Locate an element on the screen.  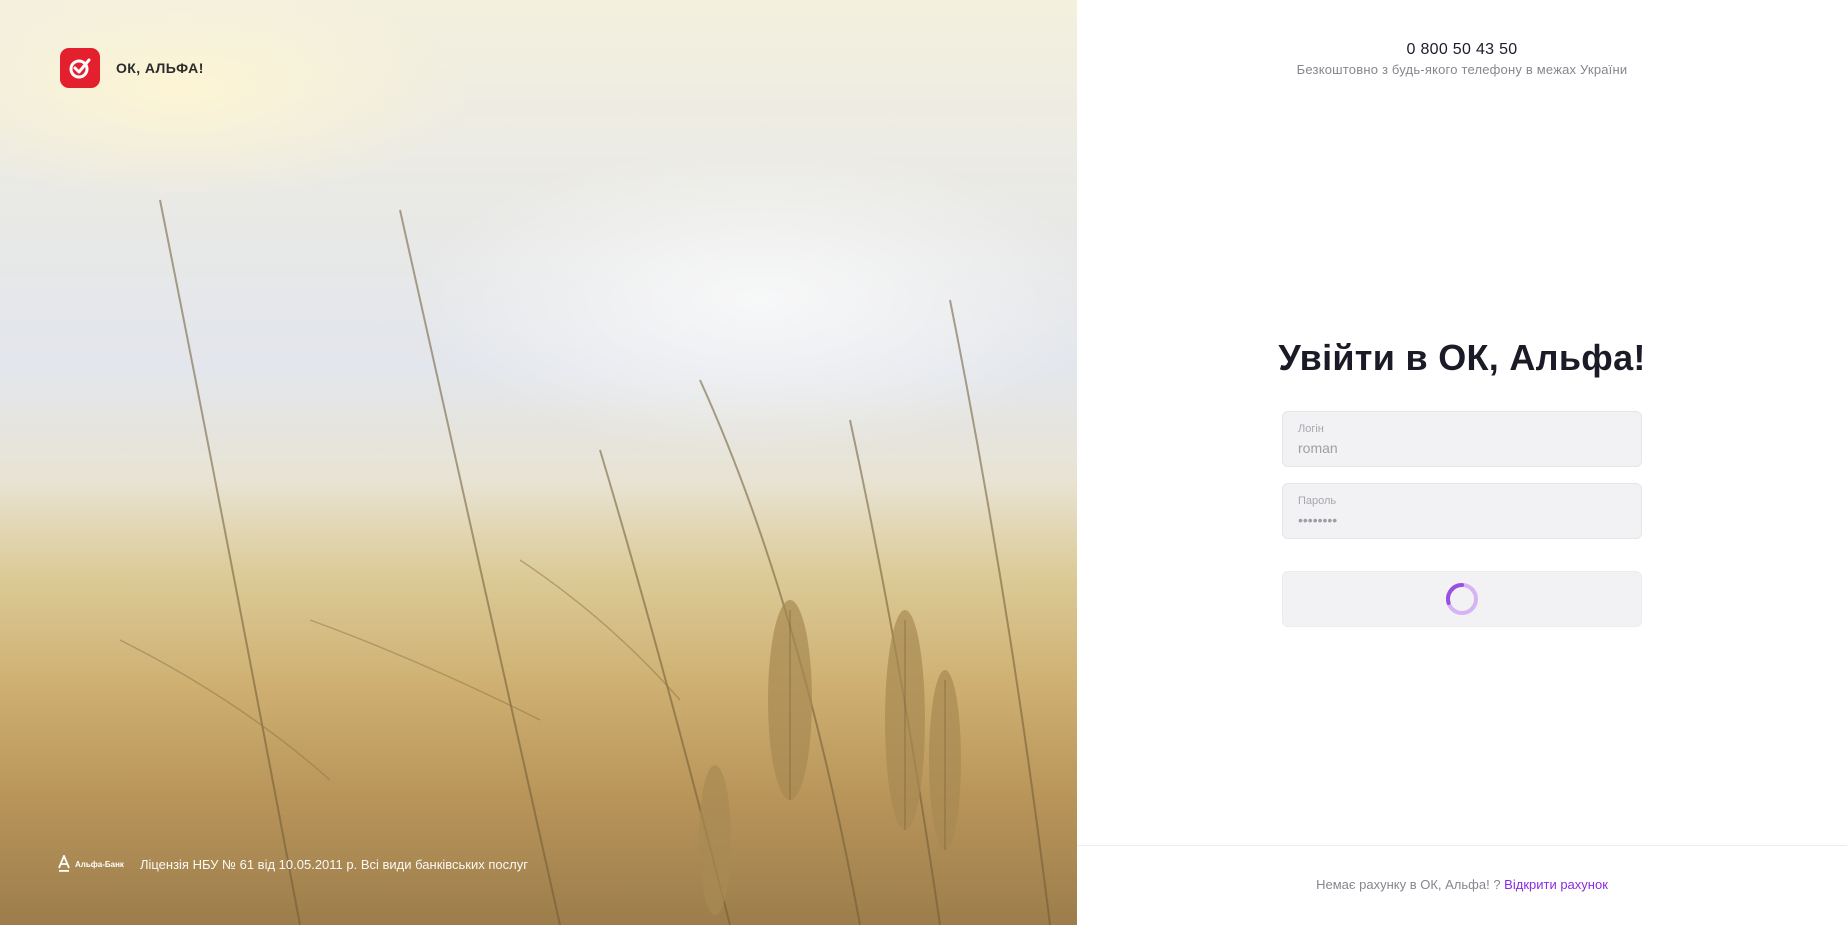
brand: ОК, АЛЬФА! is located at coordinates (132, 68).